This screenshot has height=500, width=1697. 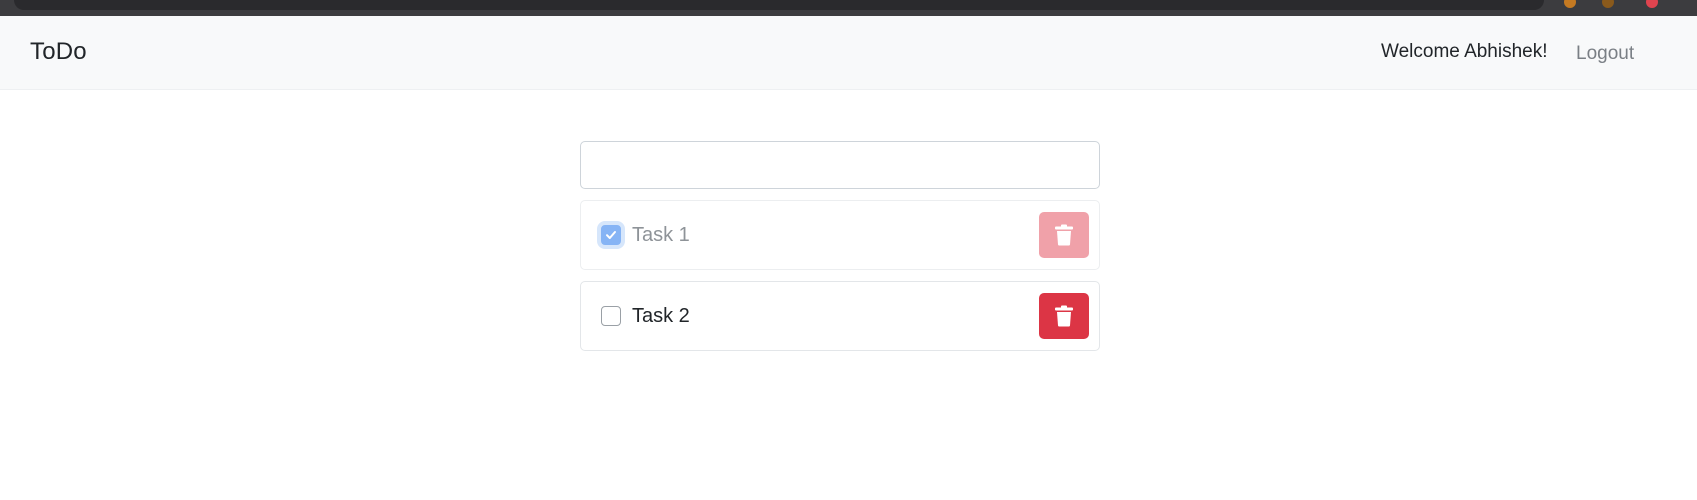 I want to click on todo-container: Task 1 Task 2, so click(x=840, y=246).